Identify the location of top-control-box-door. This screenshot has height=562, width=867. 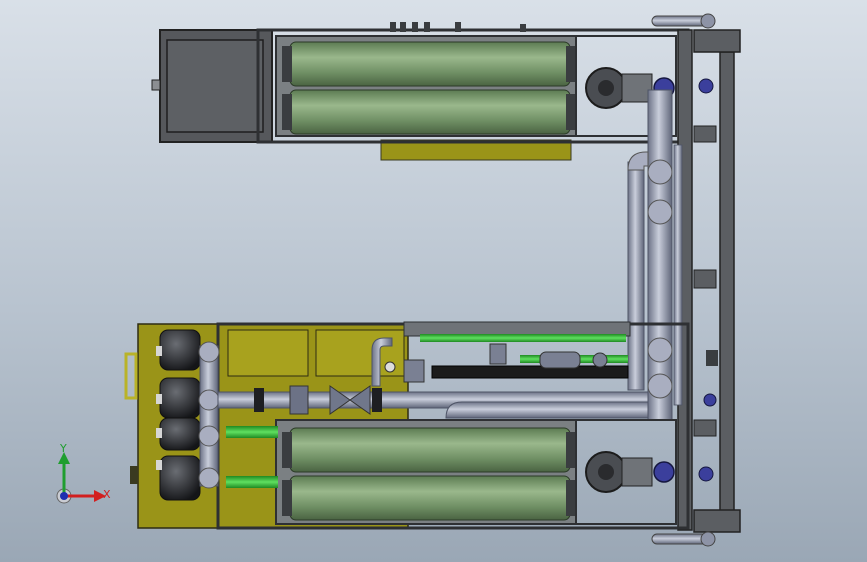
(215, 86).